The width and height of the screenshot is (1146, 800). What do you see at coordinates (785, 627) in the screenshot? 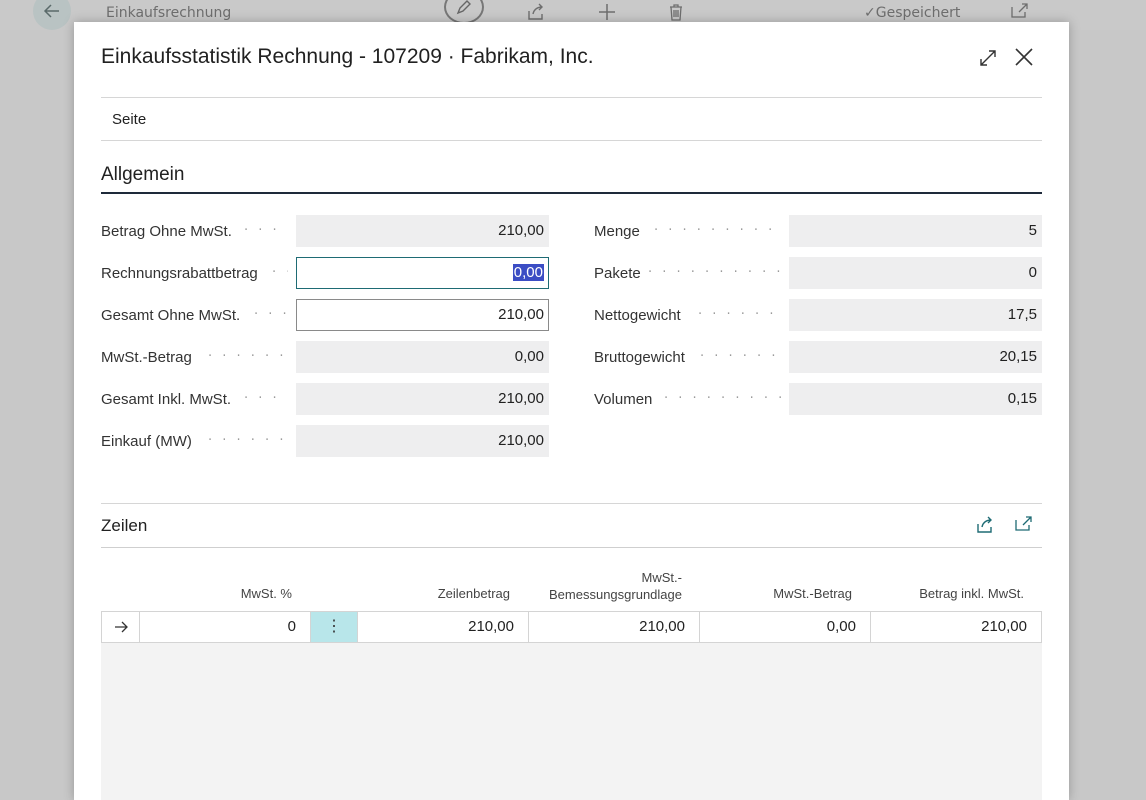
I see `cell-vat-amount: 0,00` at bounding box center [785, 627].